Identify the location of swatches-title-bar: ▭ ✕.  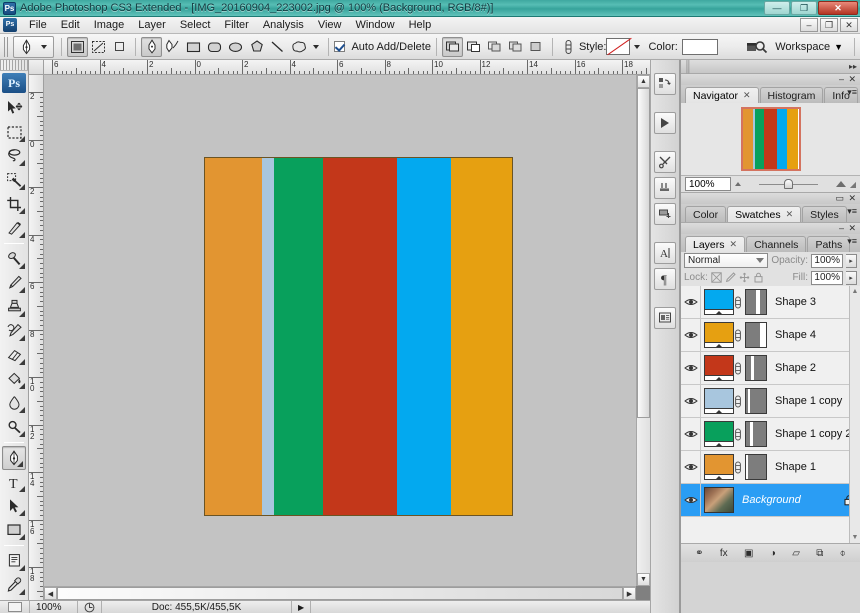
(770, 198).